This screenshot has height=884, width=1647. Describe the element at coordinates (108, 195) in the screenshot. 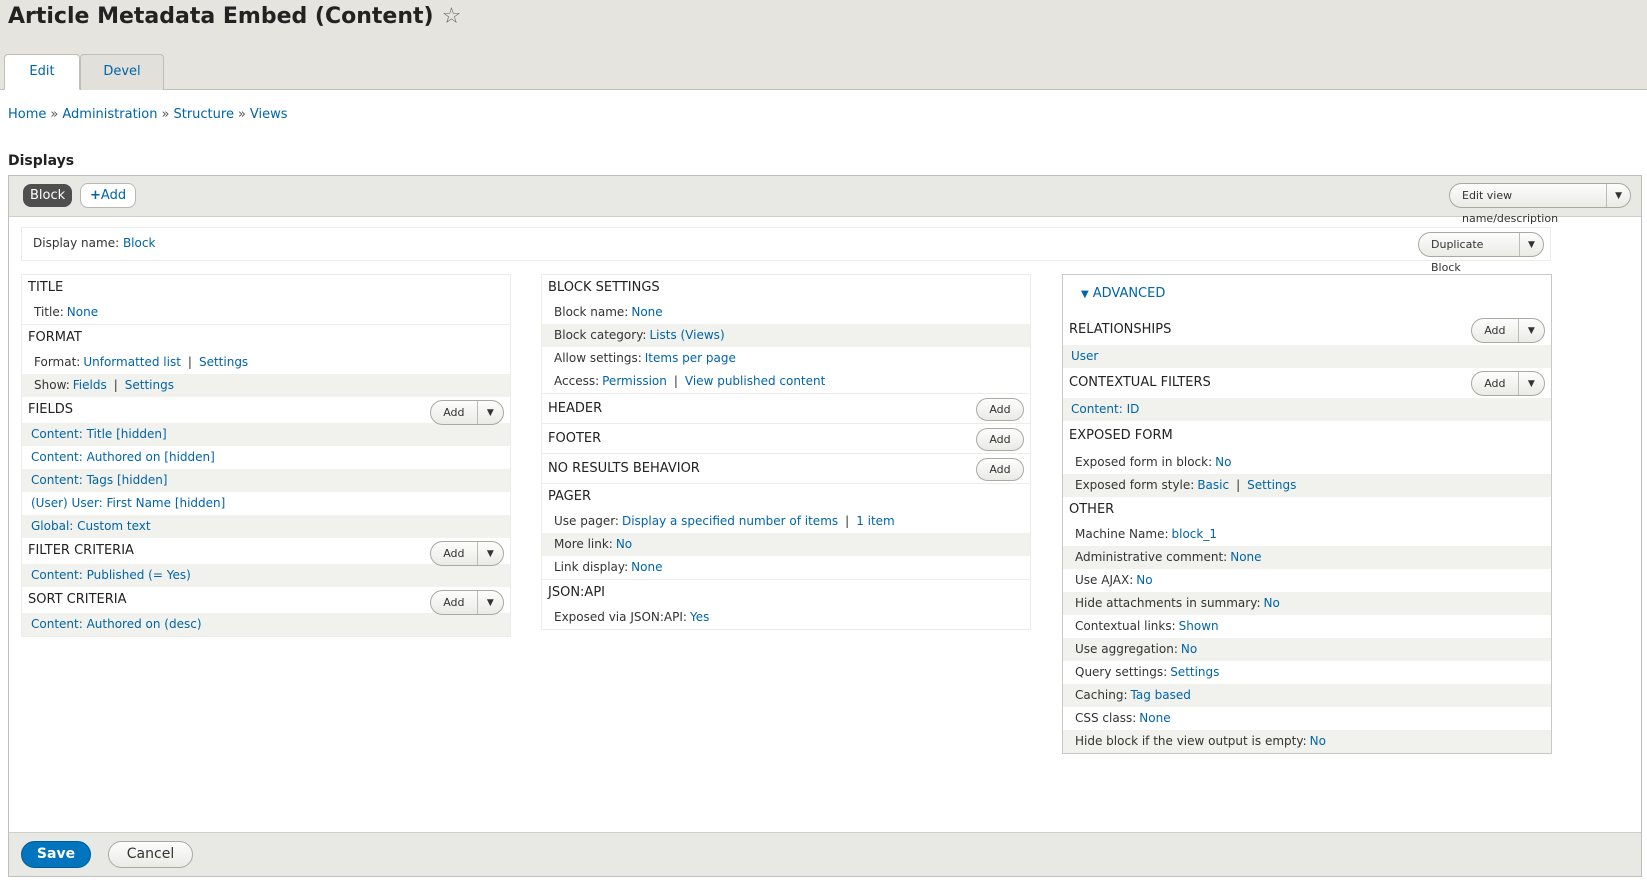

I see `add-display-button: +Add` at that location.